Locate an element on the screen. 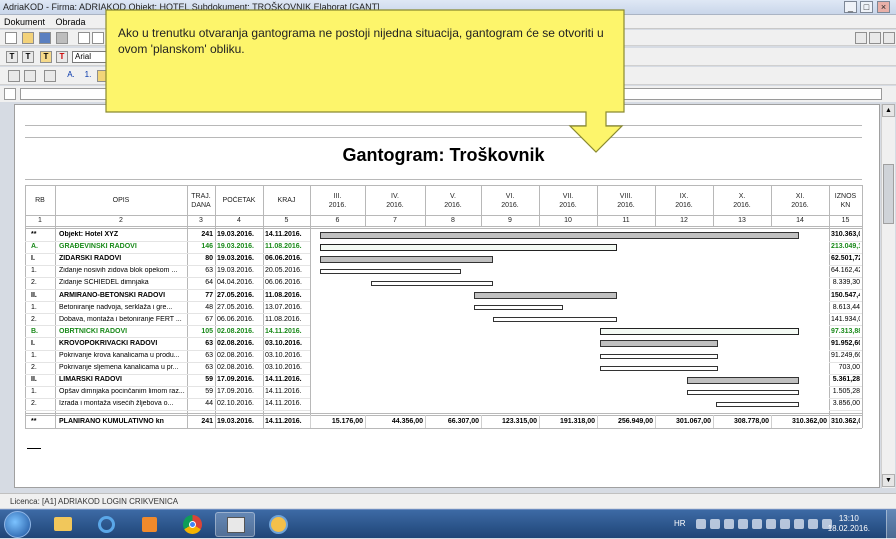 The image size is (896, 539). maximize-button: □ is located at coordinates (866, 7).